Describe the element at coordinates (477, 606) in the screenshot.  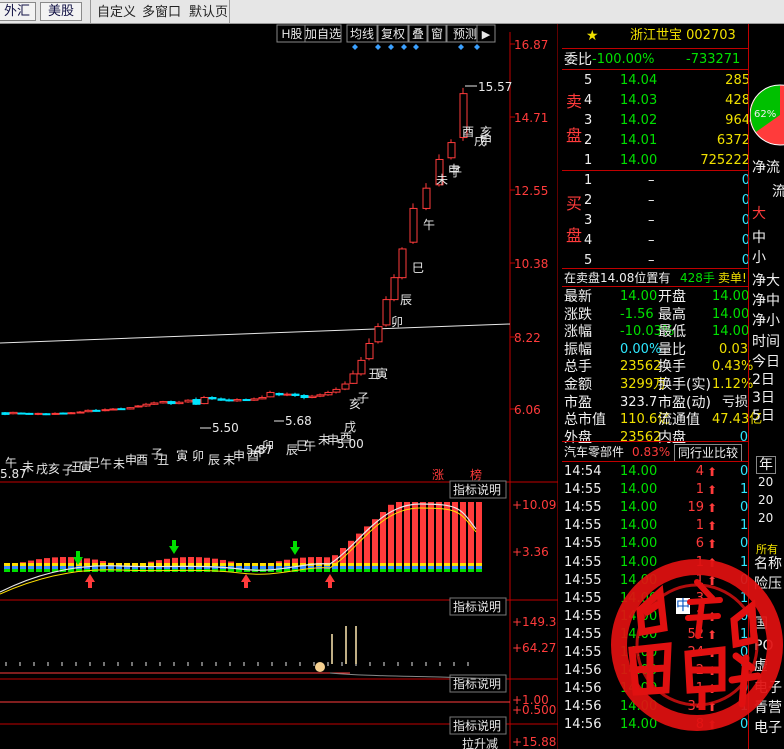
I see `indicator-help-label: 指标说明` at that location.